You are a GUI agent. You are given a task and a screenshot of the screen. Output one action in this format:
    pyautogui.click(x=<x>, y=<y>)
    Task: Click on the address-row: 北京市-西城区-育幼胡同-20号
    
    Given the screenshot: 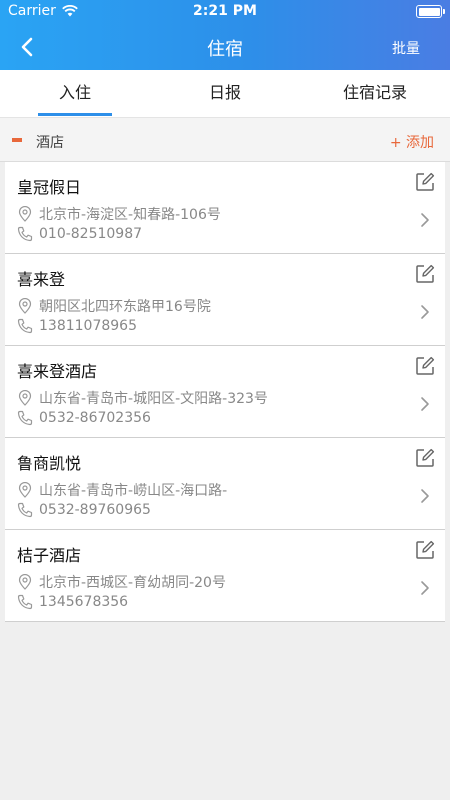 What is the action you would take?
    pyautogui.click(x=121, y=582)
    